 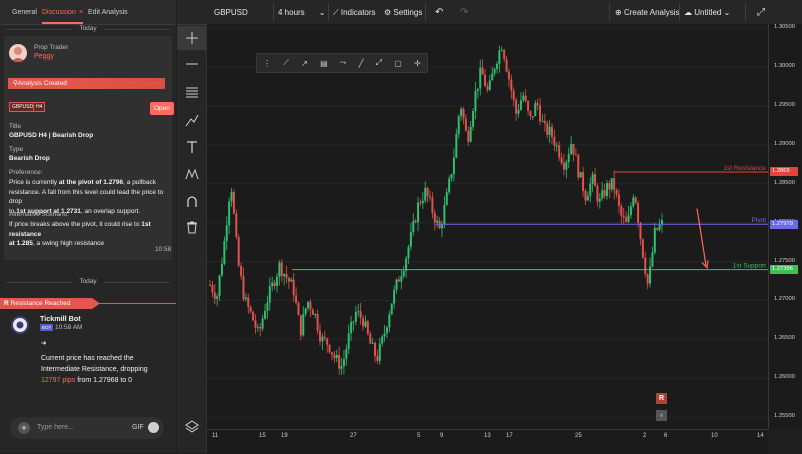 What do you see at coordinates (343, 63) in the screenshot?
I see `path-icon: ⤳` at bounding box center [343, 63].